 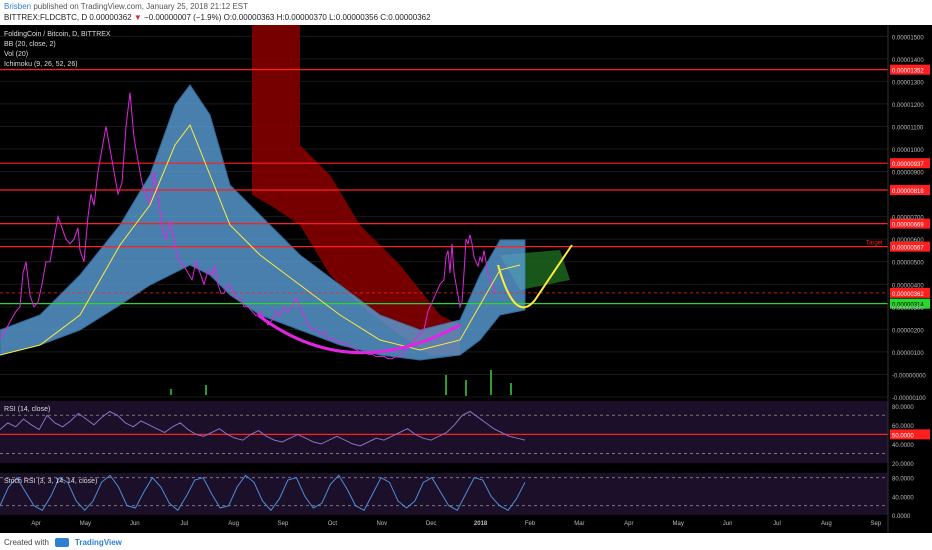 I want to click on legend-stoch: Stoch RSI (3, 3, 14, 14, close), so click(x=50, y=481).